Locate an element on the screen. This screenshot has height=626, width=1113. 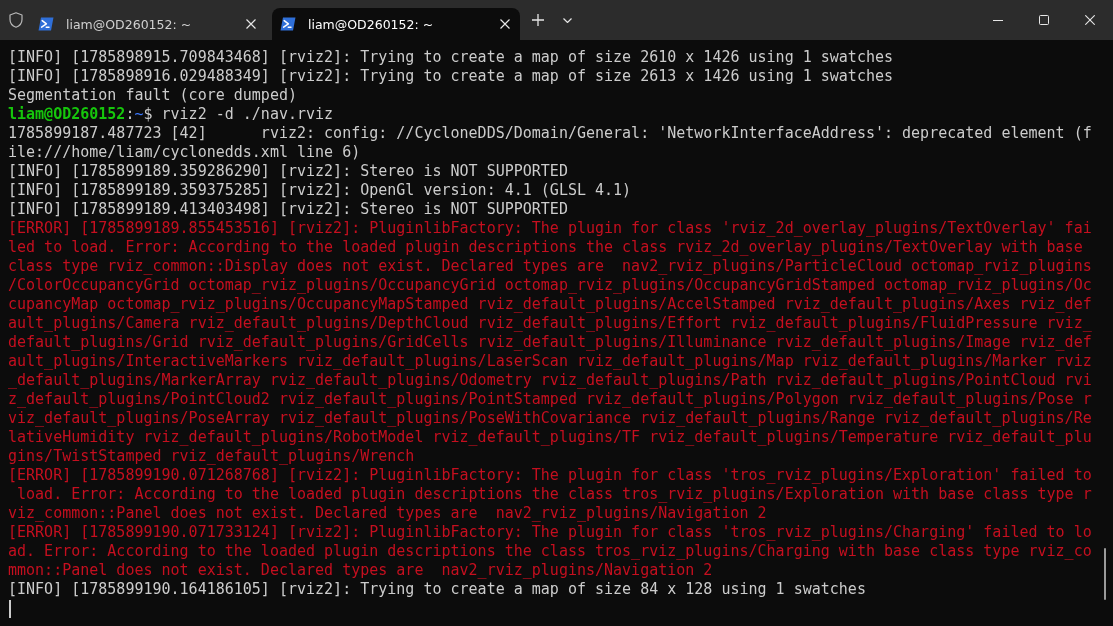
chevron-down-icon is located at coordinates (567, 20).